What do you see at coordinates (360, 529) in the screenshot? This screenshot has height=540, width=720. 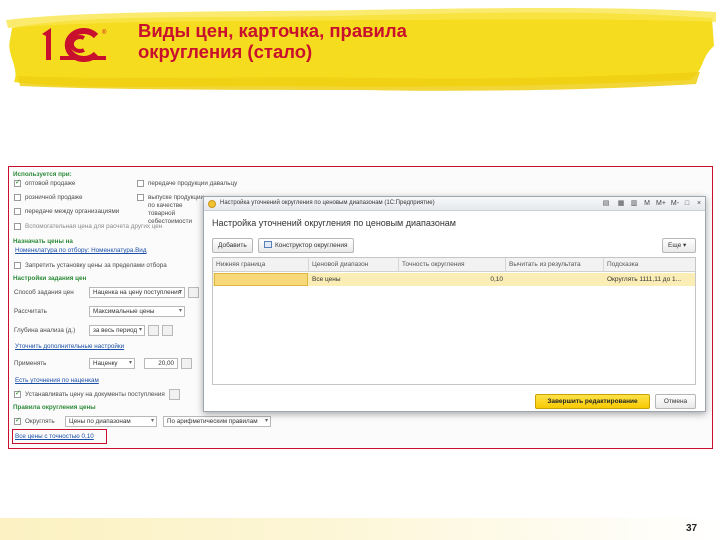 I see `footer-band` at bounding box center [360, 529].